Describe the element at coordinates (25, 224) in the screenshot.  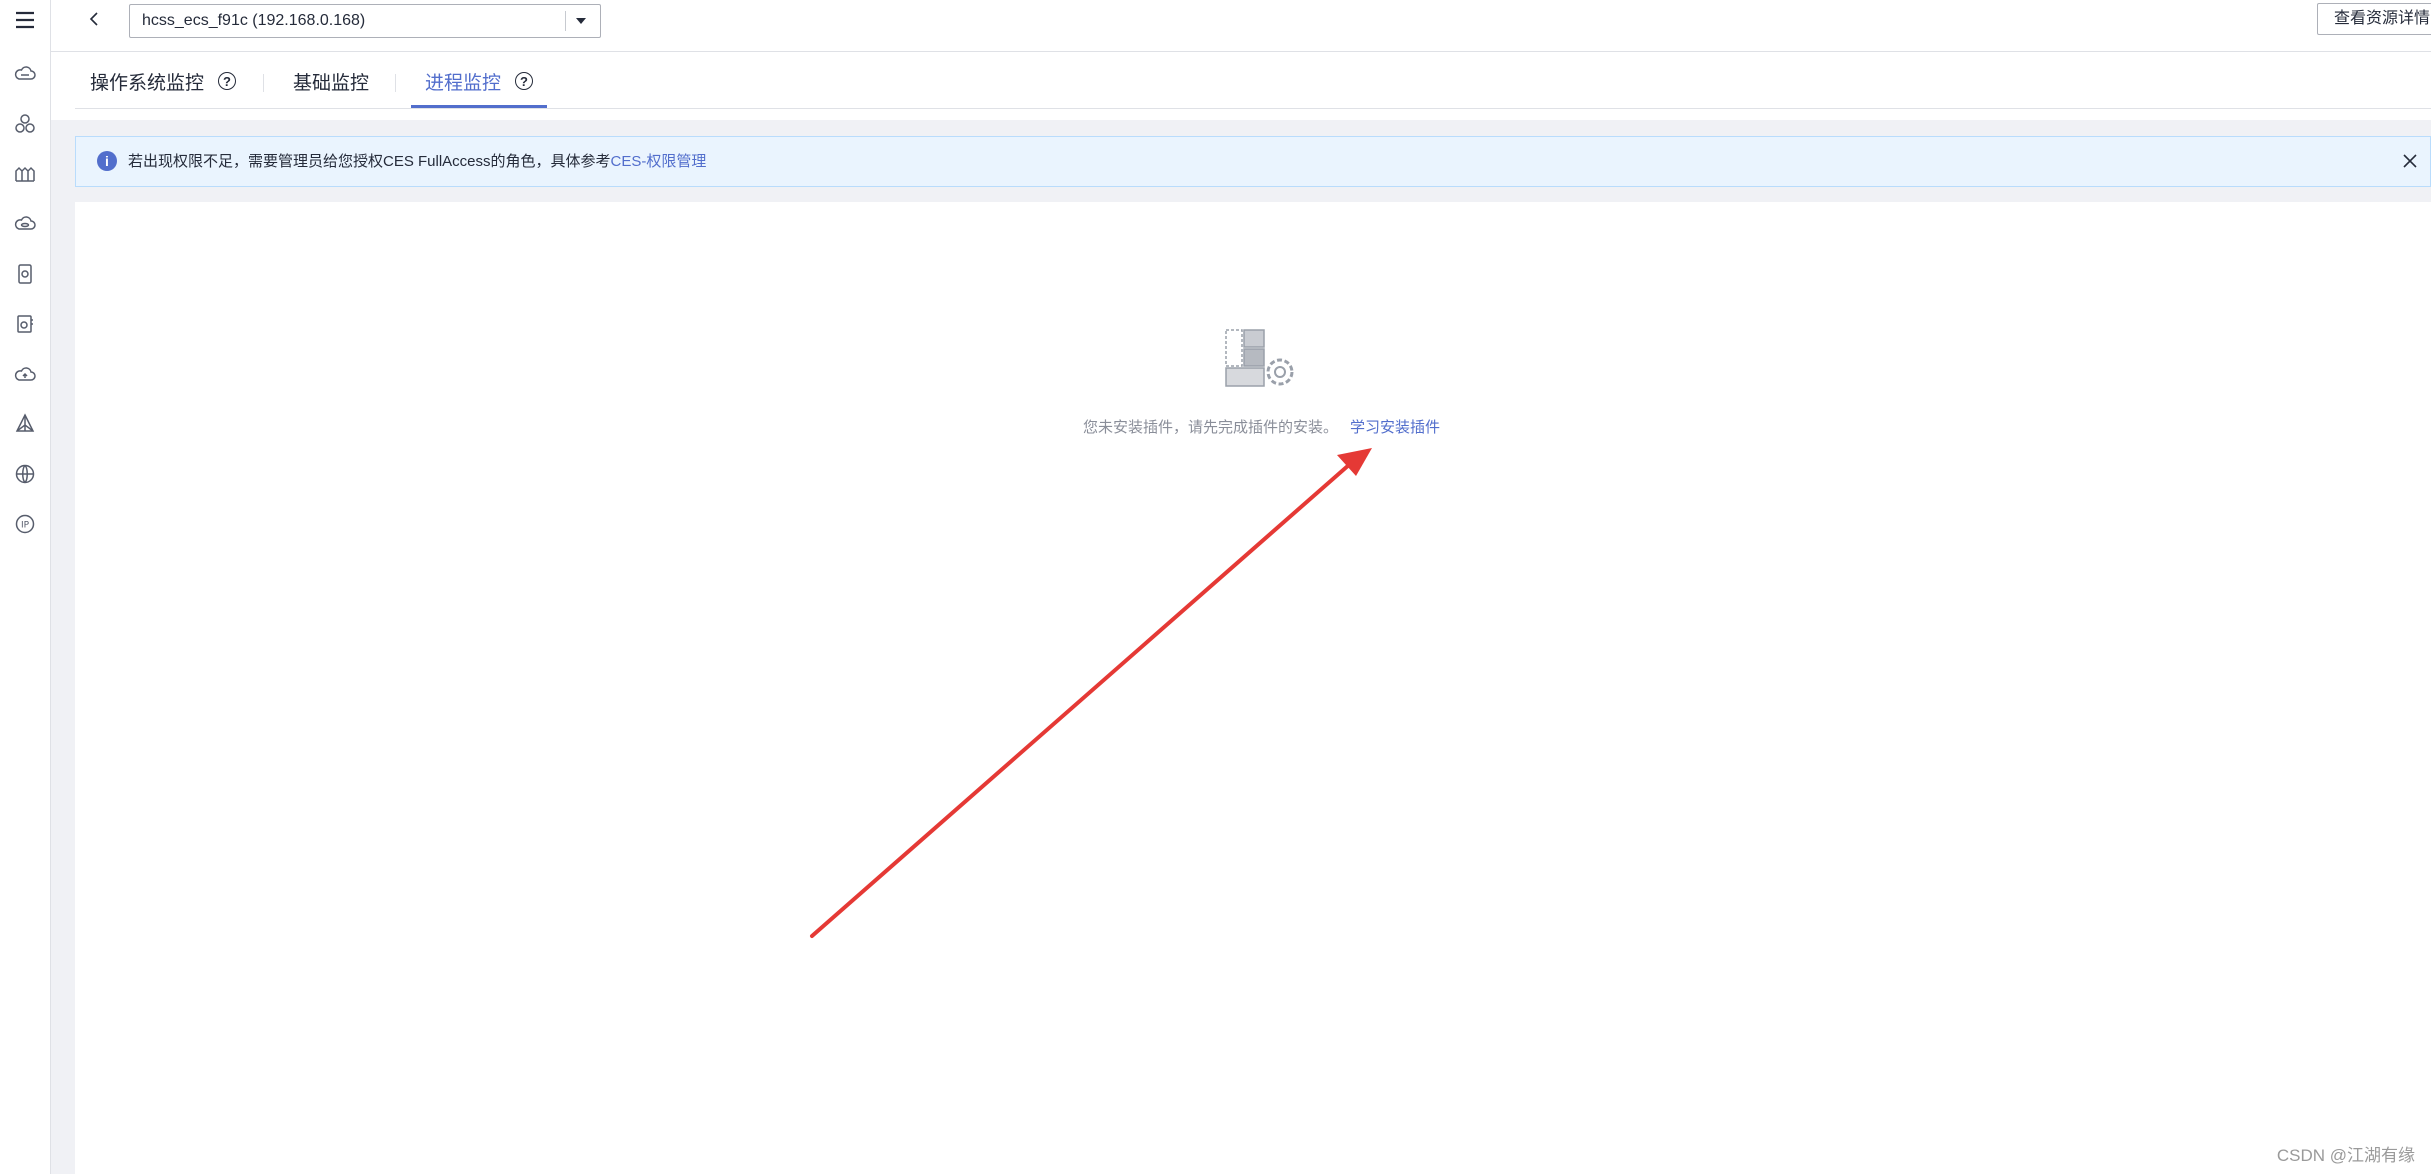
I see `cloud-database-icon` at that location.